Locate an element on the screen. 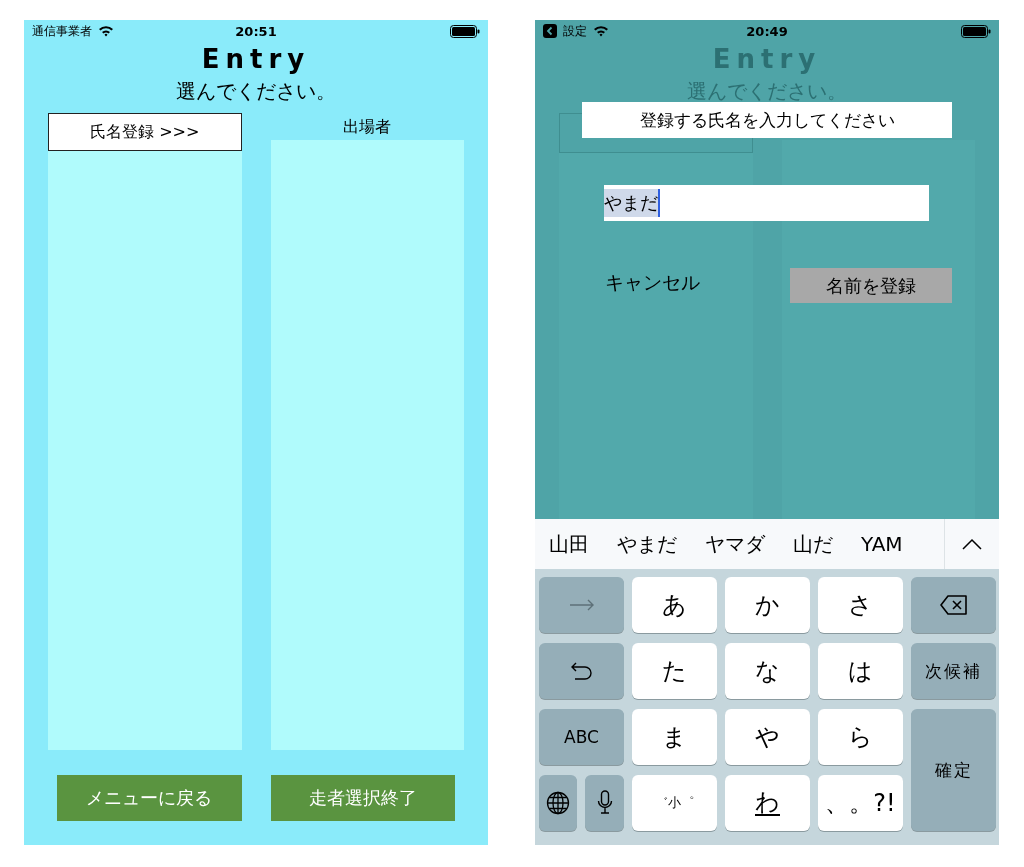 The width and height of the screenshot is (1024, 867). screen-title: Entry is located at coordinates (256, 59).